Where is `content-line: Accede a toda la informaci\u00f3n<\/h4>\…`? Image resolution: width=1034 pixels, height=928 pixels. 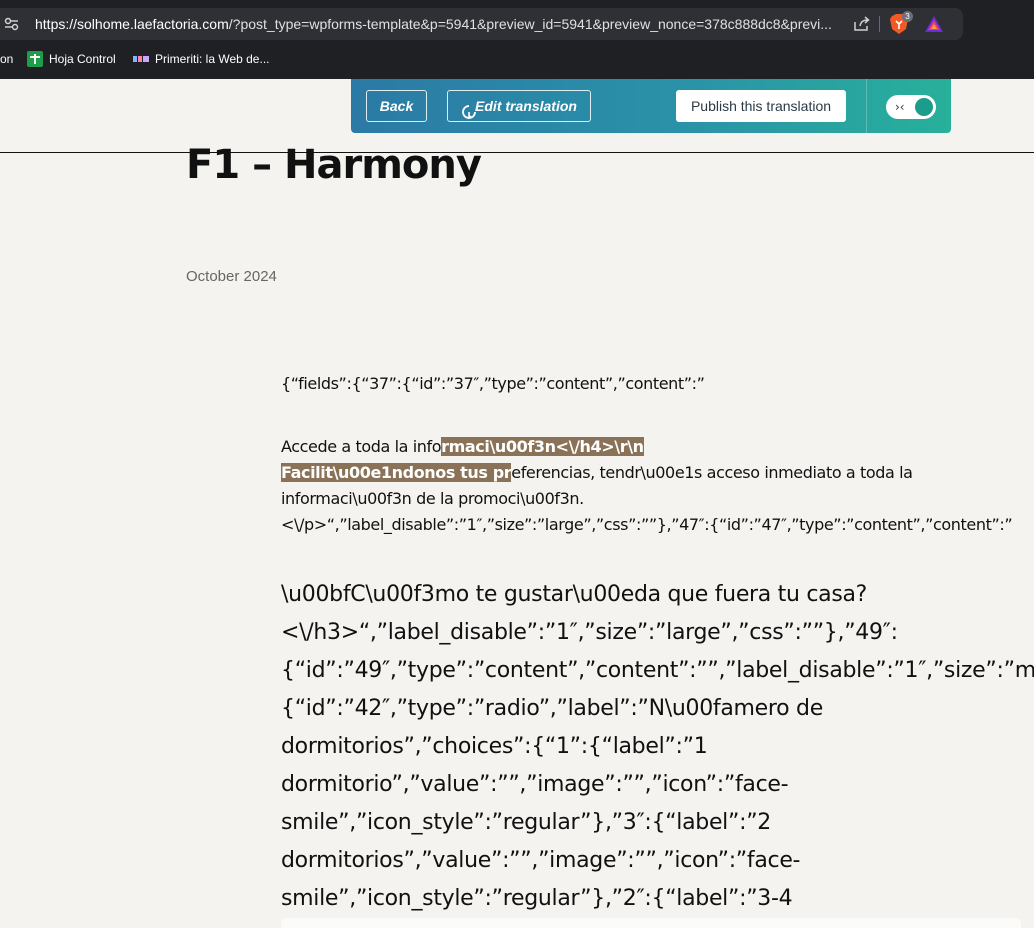
content-line: Accede a toda la informaci\u00f3n<\/h4>\… is located at coordinates (657, 447).